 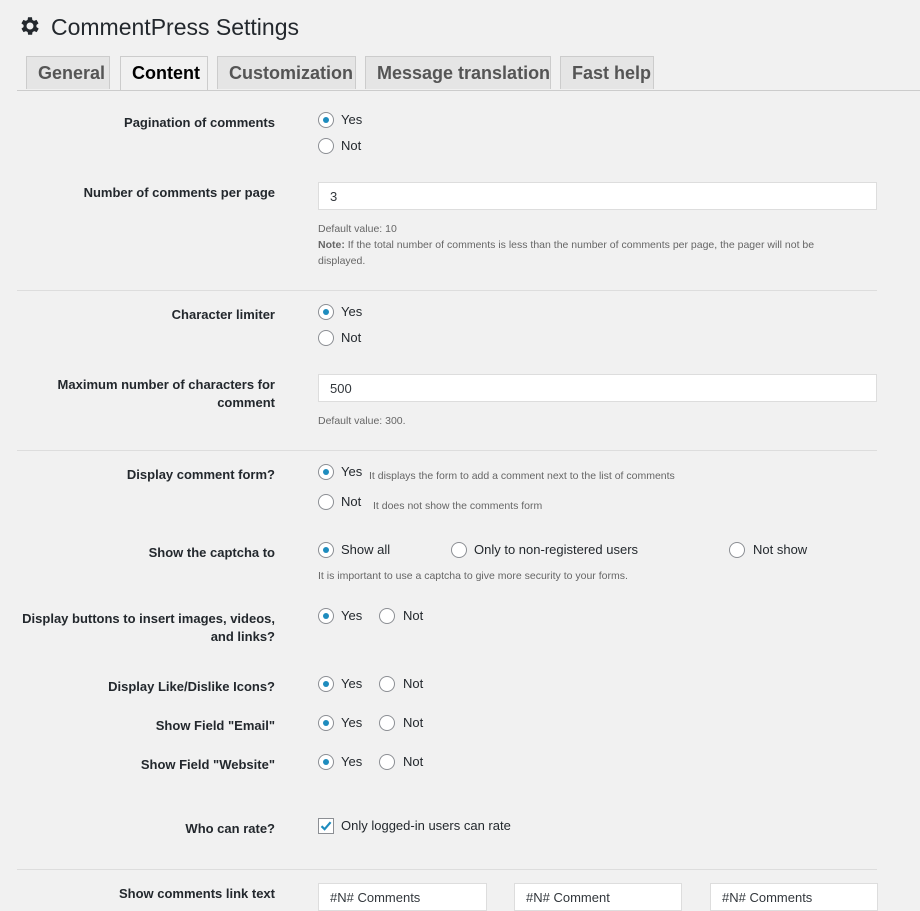 I want to click on like-dislike-label: Display Like/Dislike Icons?, so click(x=191, y=686).